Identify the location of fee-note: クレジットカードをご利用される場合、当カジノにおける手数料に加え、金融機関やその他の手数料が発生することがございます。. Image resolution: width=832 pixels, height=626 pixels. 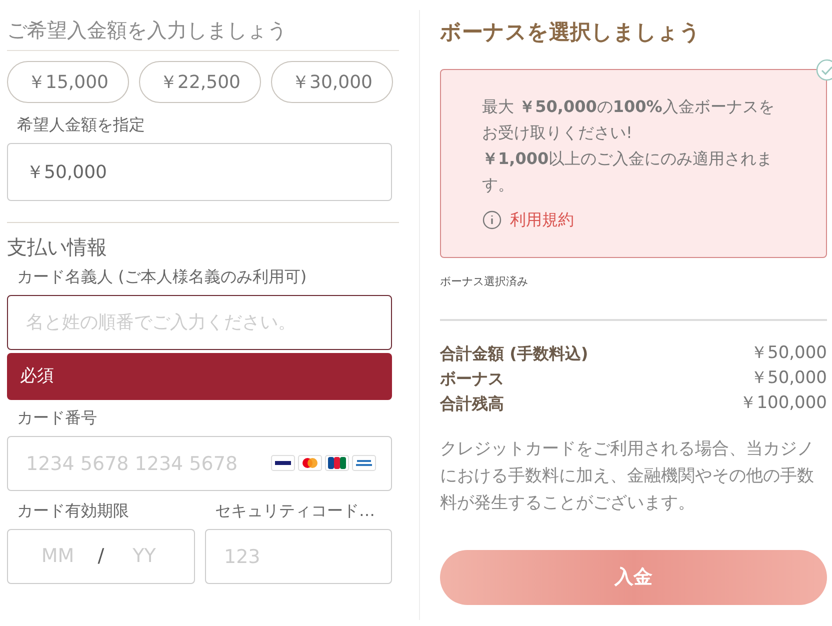
(627, 476).